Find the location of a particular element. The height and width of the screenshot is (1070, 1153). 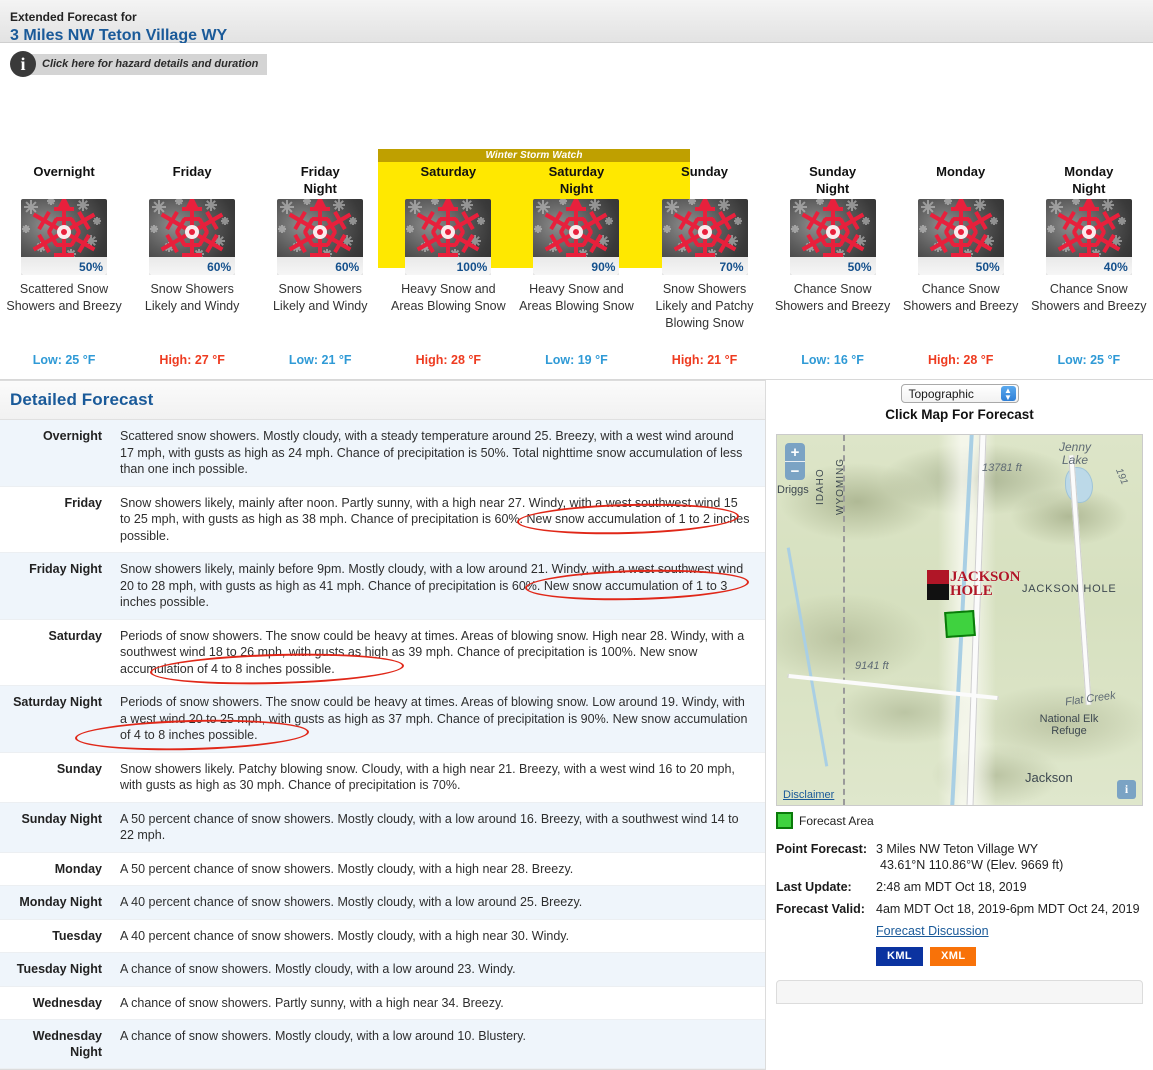

forecast-card-temperature: Low: 16 °F is located at coordinates (832, 360).